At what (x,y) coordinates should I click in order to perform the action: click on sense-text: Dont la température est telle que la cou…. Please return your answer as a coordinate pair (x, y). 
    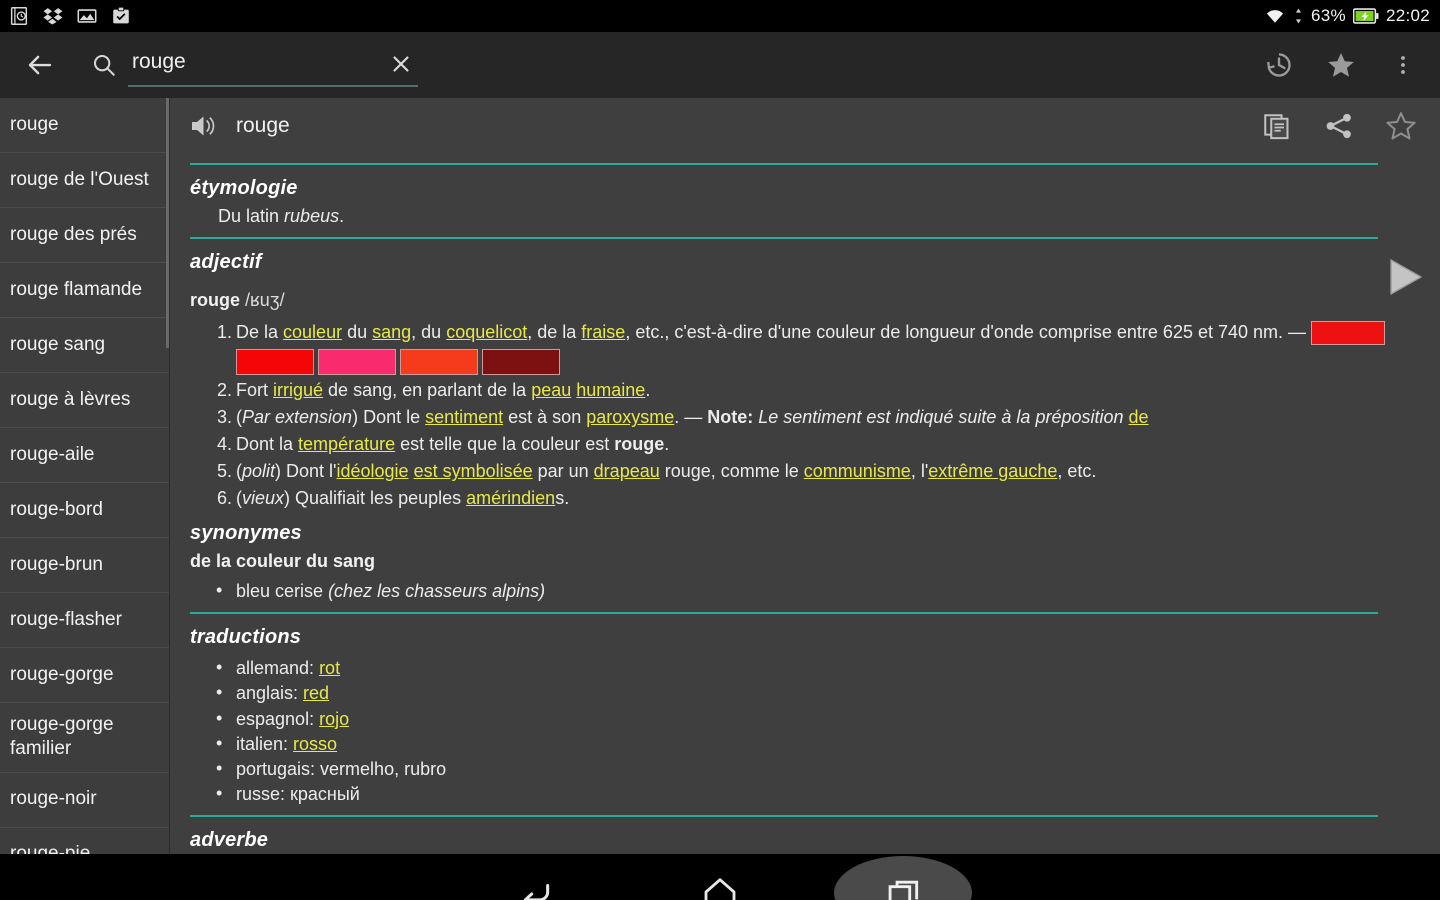
    Looking at the image, I should click on (452, 444).